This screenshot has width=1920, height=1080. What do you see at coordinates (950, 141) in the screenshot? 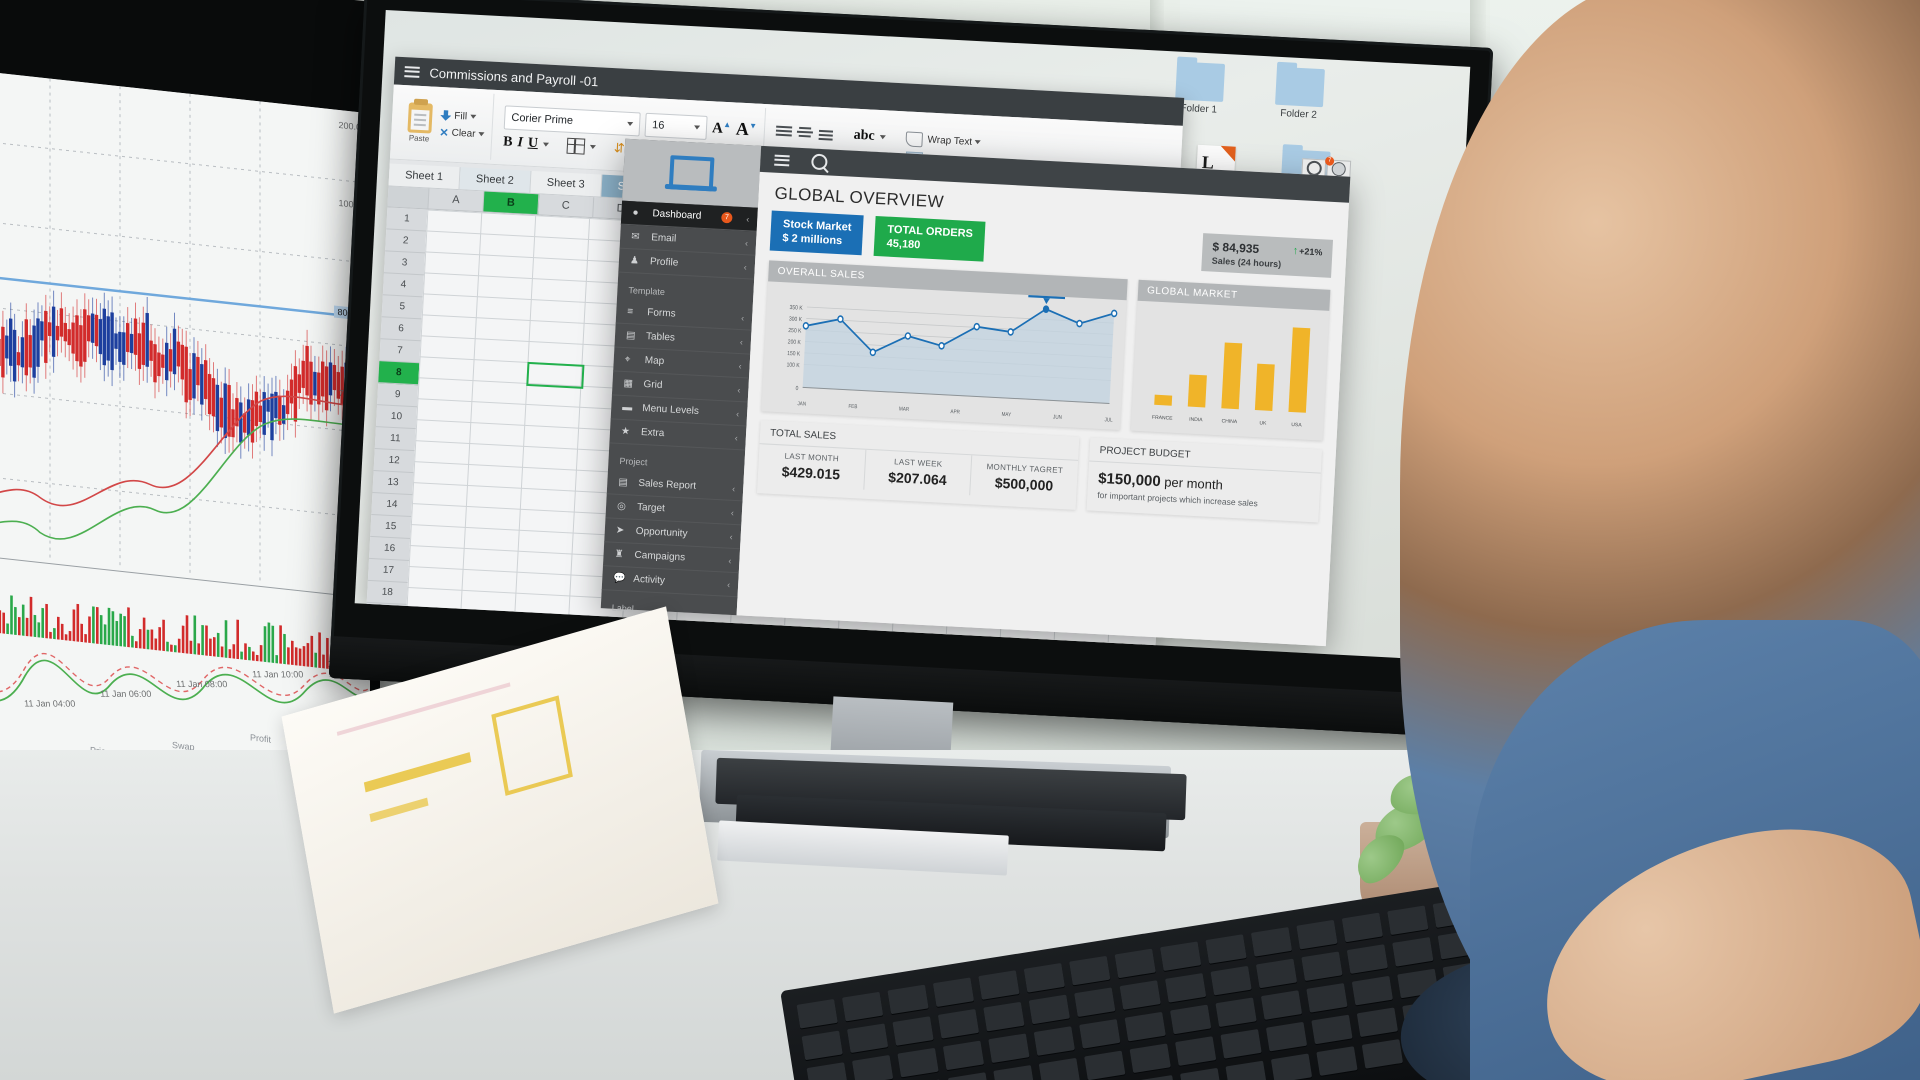
I see `wrap-text-label: Wrap Text` at bounding box center [950, 141].